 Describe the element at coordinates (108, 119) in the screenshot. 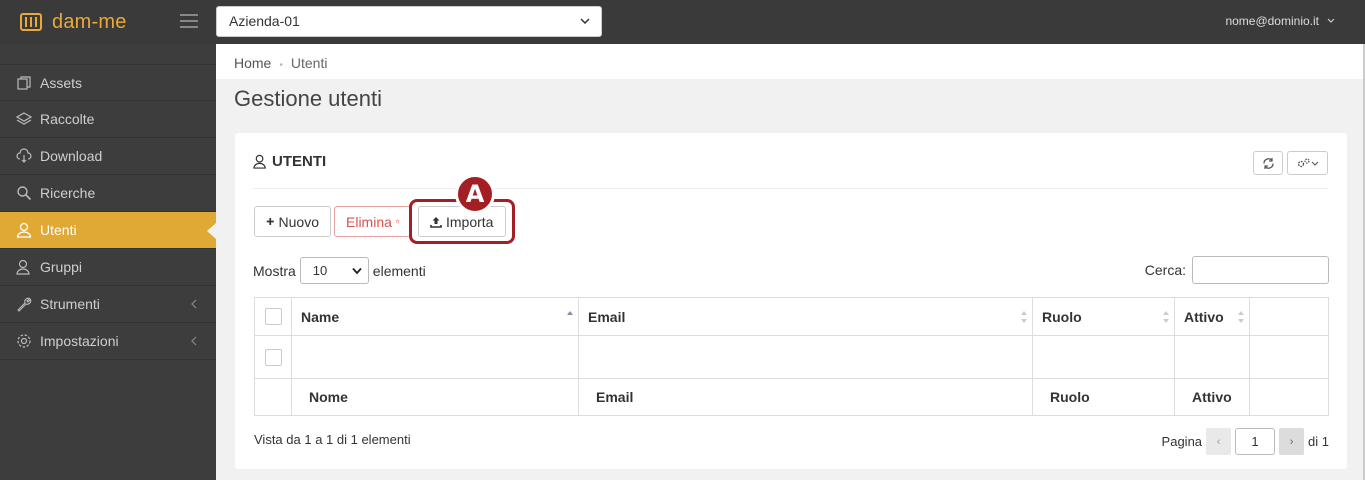

I see `sidebar-item-raccolte: Raccolte` at that location.